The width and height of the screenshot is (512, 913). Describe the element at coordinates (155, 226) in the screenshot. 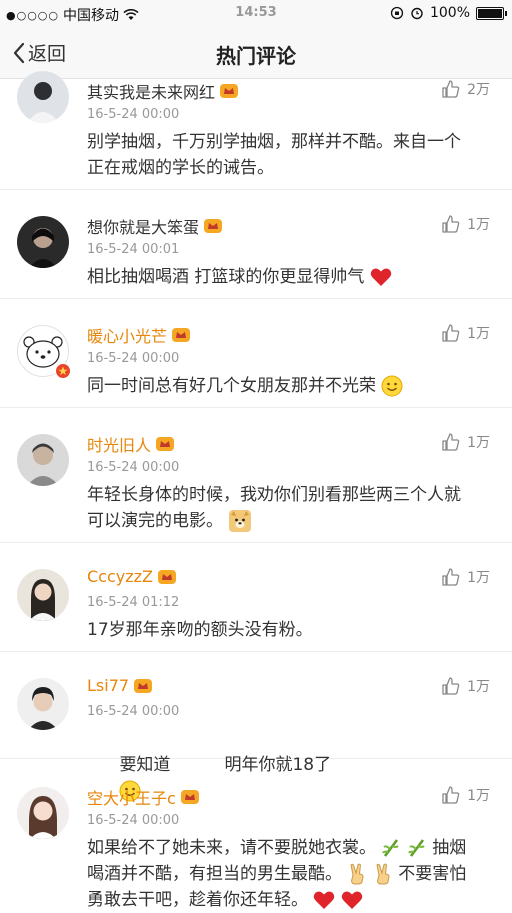

I see `username: 想你就是大笨蛋` at that location.